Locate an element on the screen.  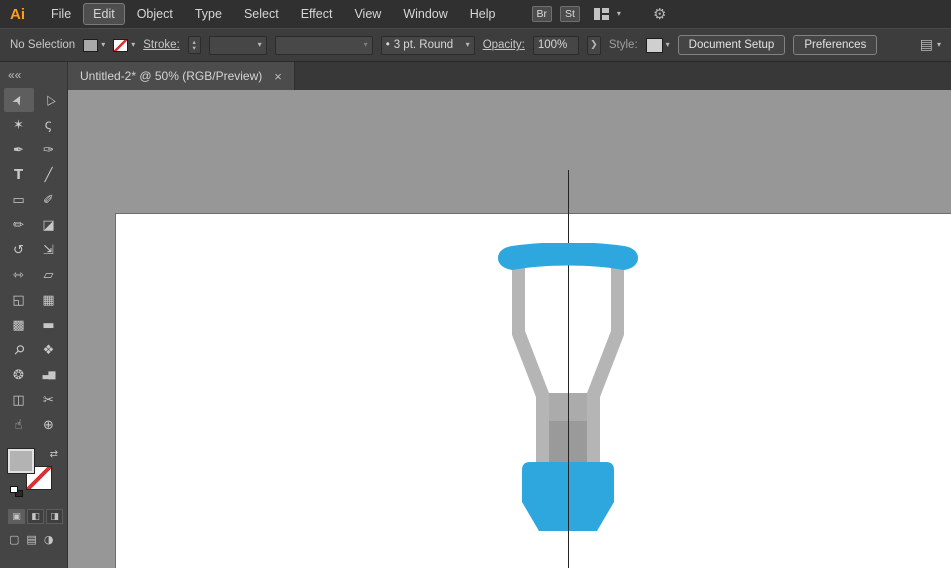
rotate-tool: ↺ is located at coordinates (19, 250).